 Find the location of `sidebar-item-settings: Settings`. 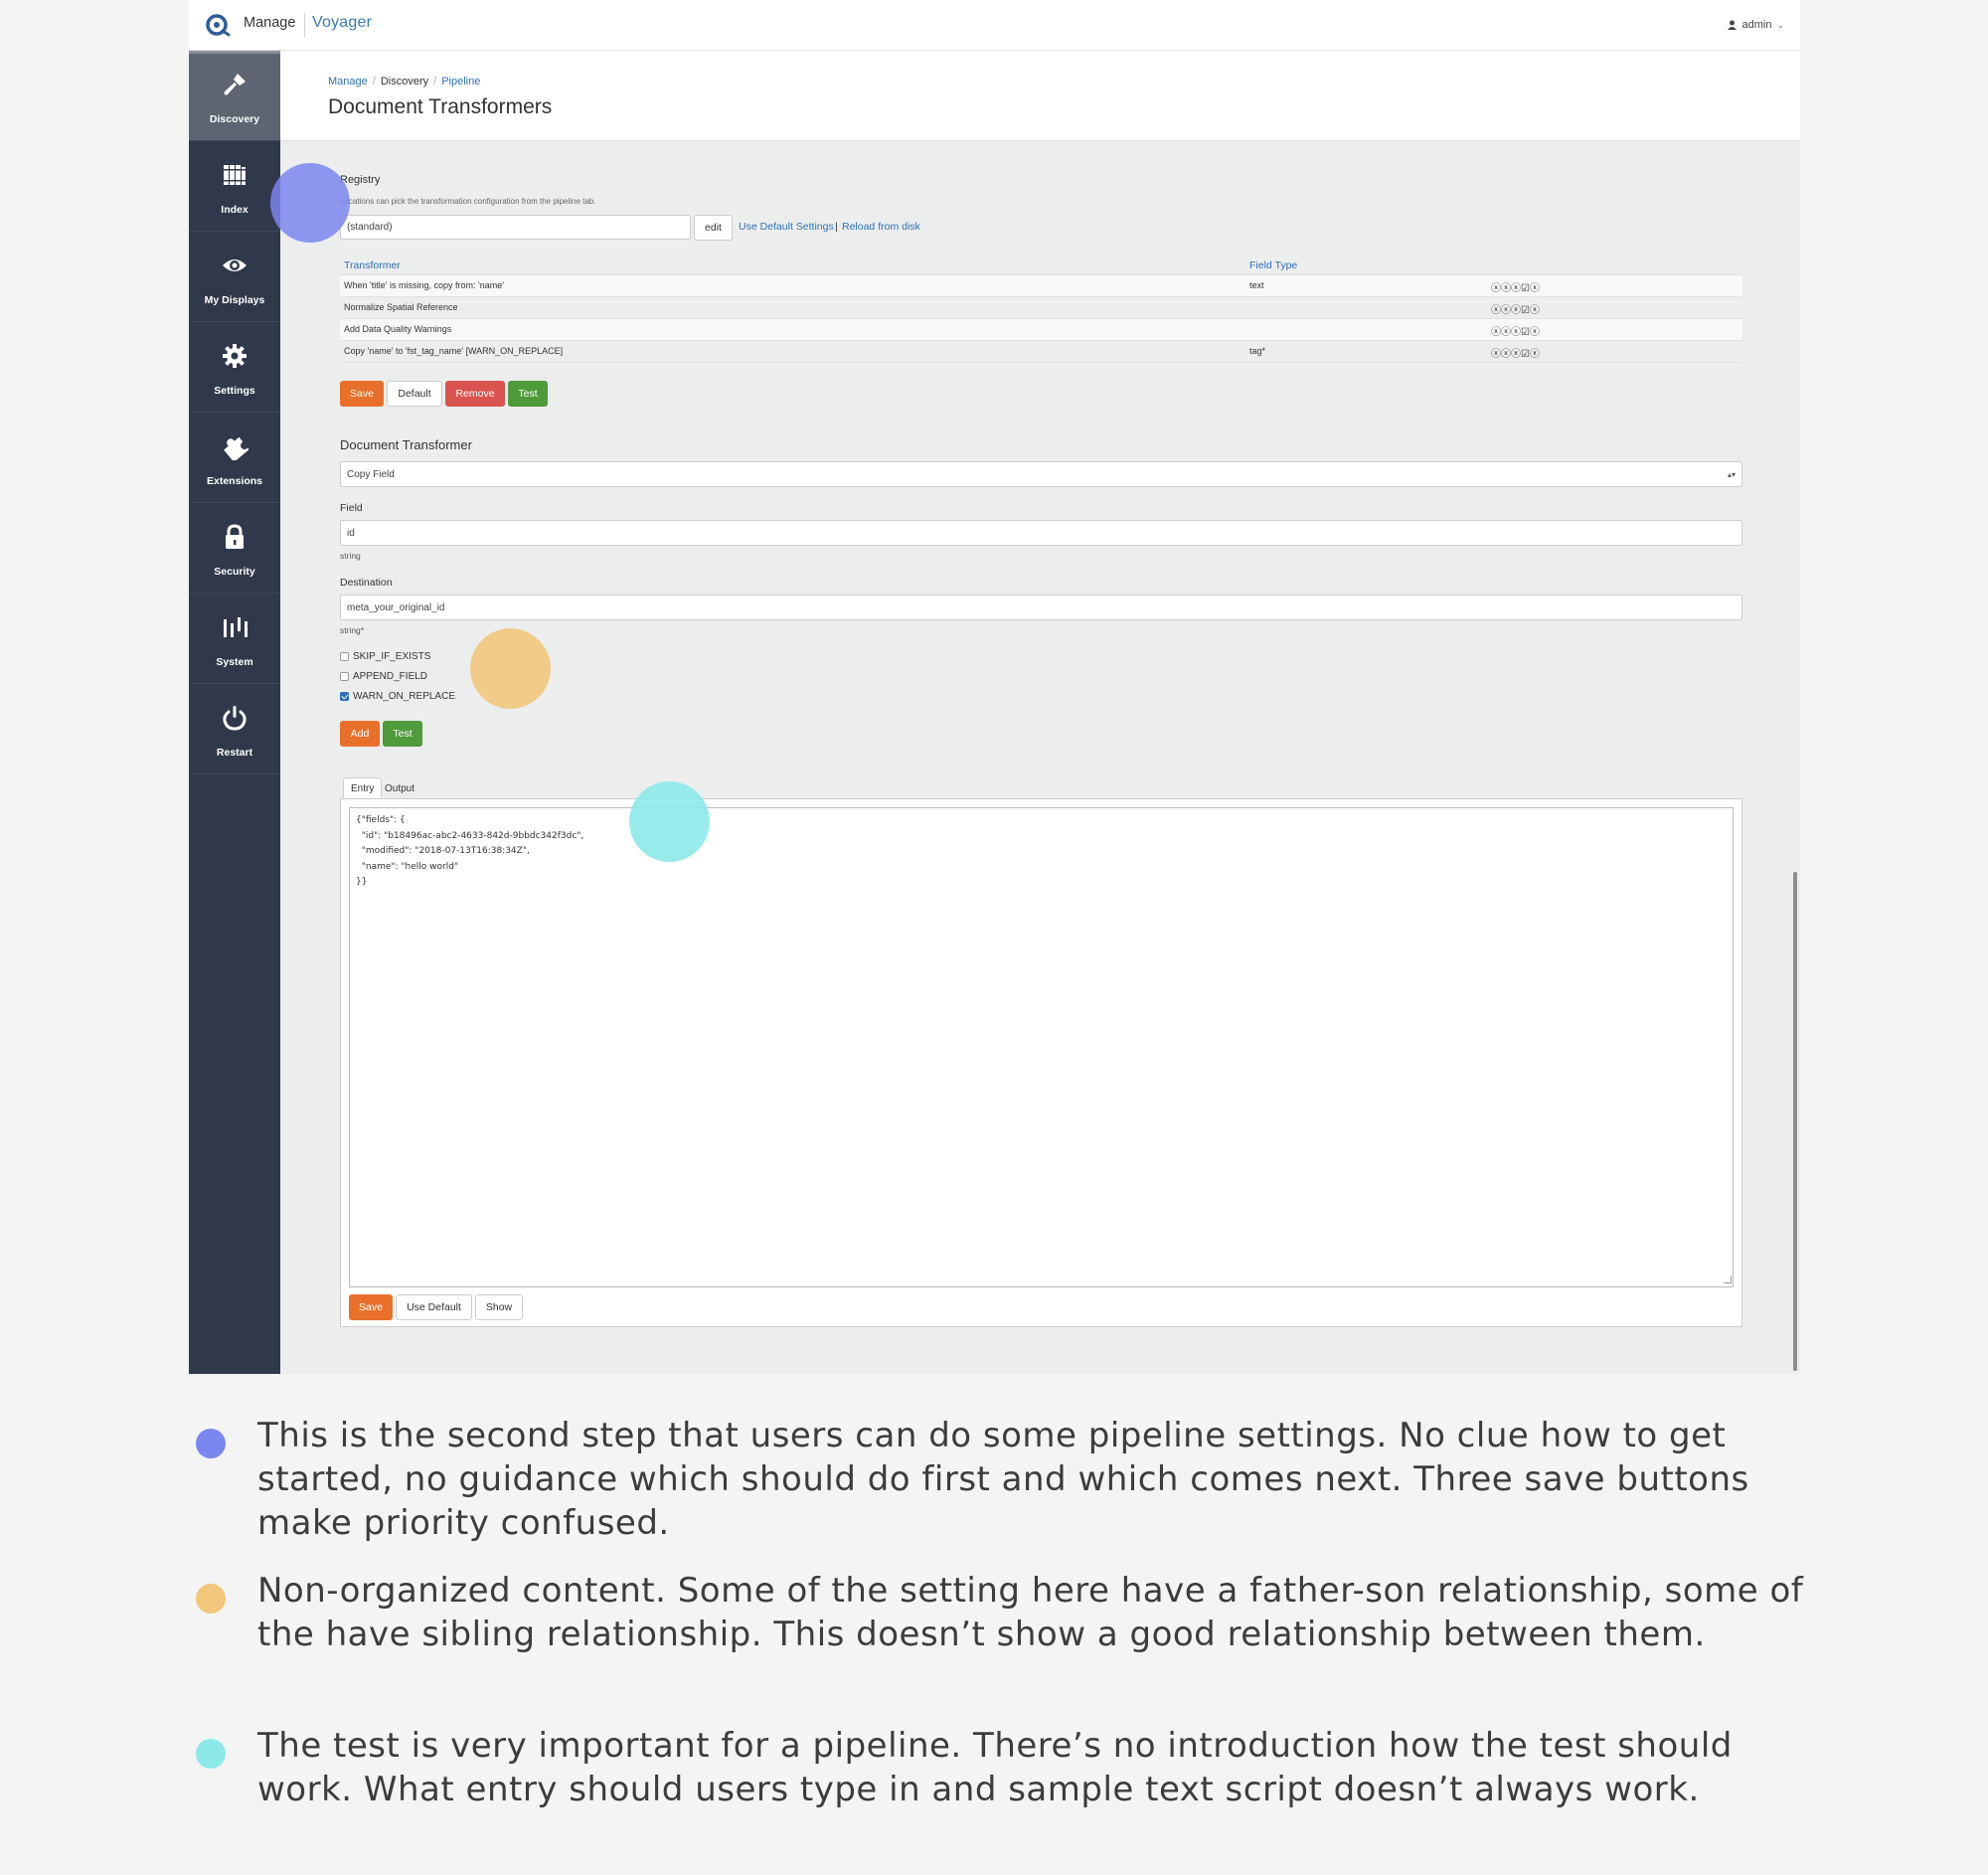

sidebar-item-settings: Settings is located at coordinates (234, 367).